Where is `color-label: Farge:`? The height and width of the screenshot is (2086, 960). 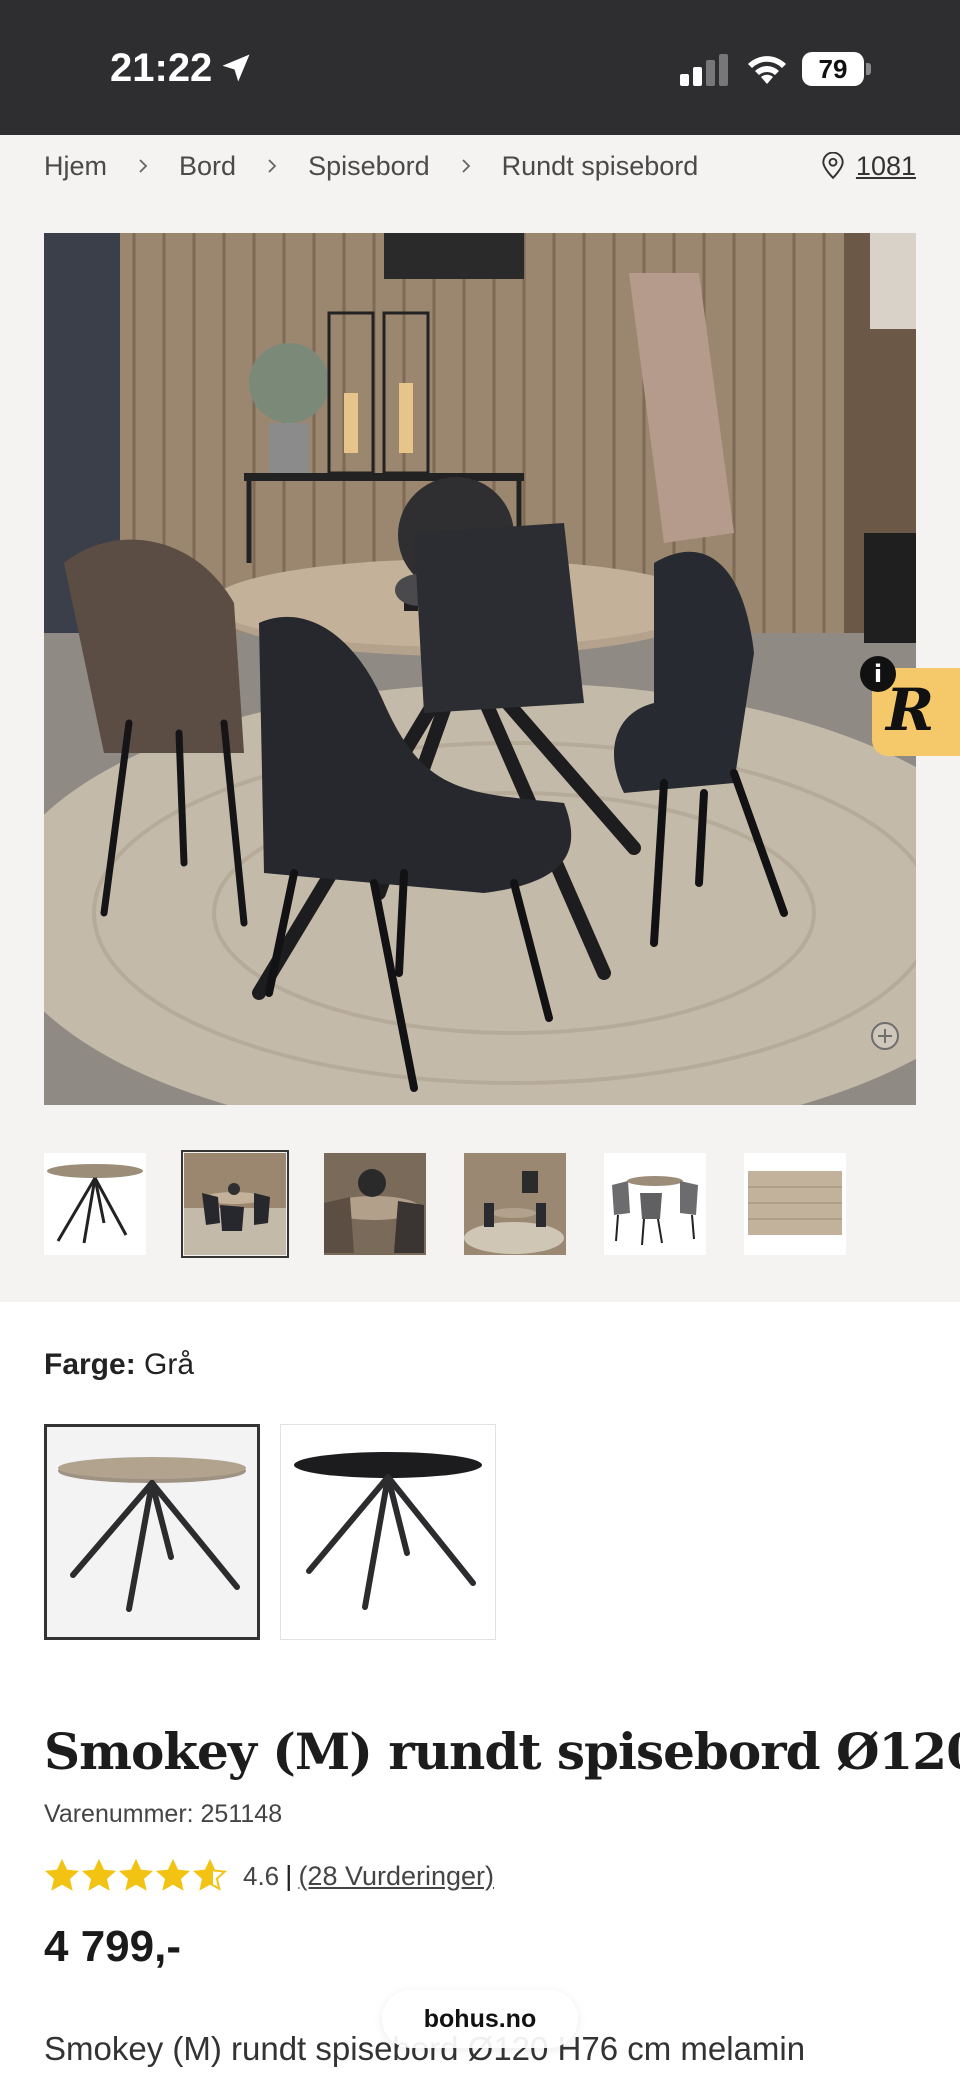 color-label: Farge: is located at coordinates (90, 1364).